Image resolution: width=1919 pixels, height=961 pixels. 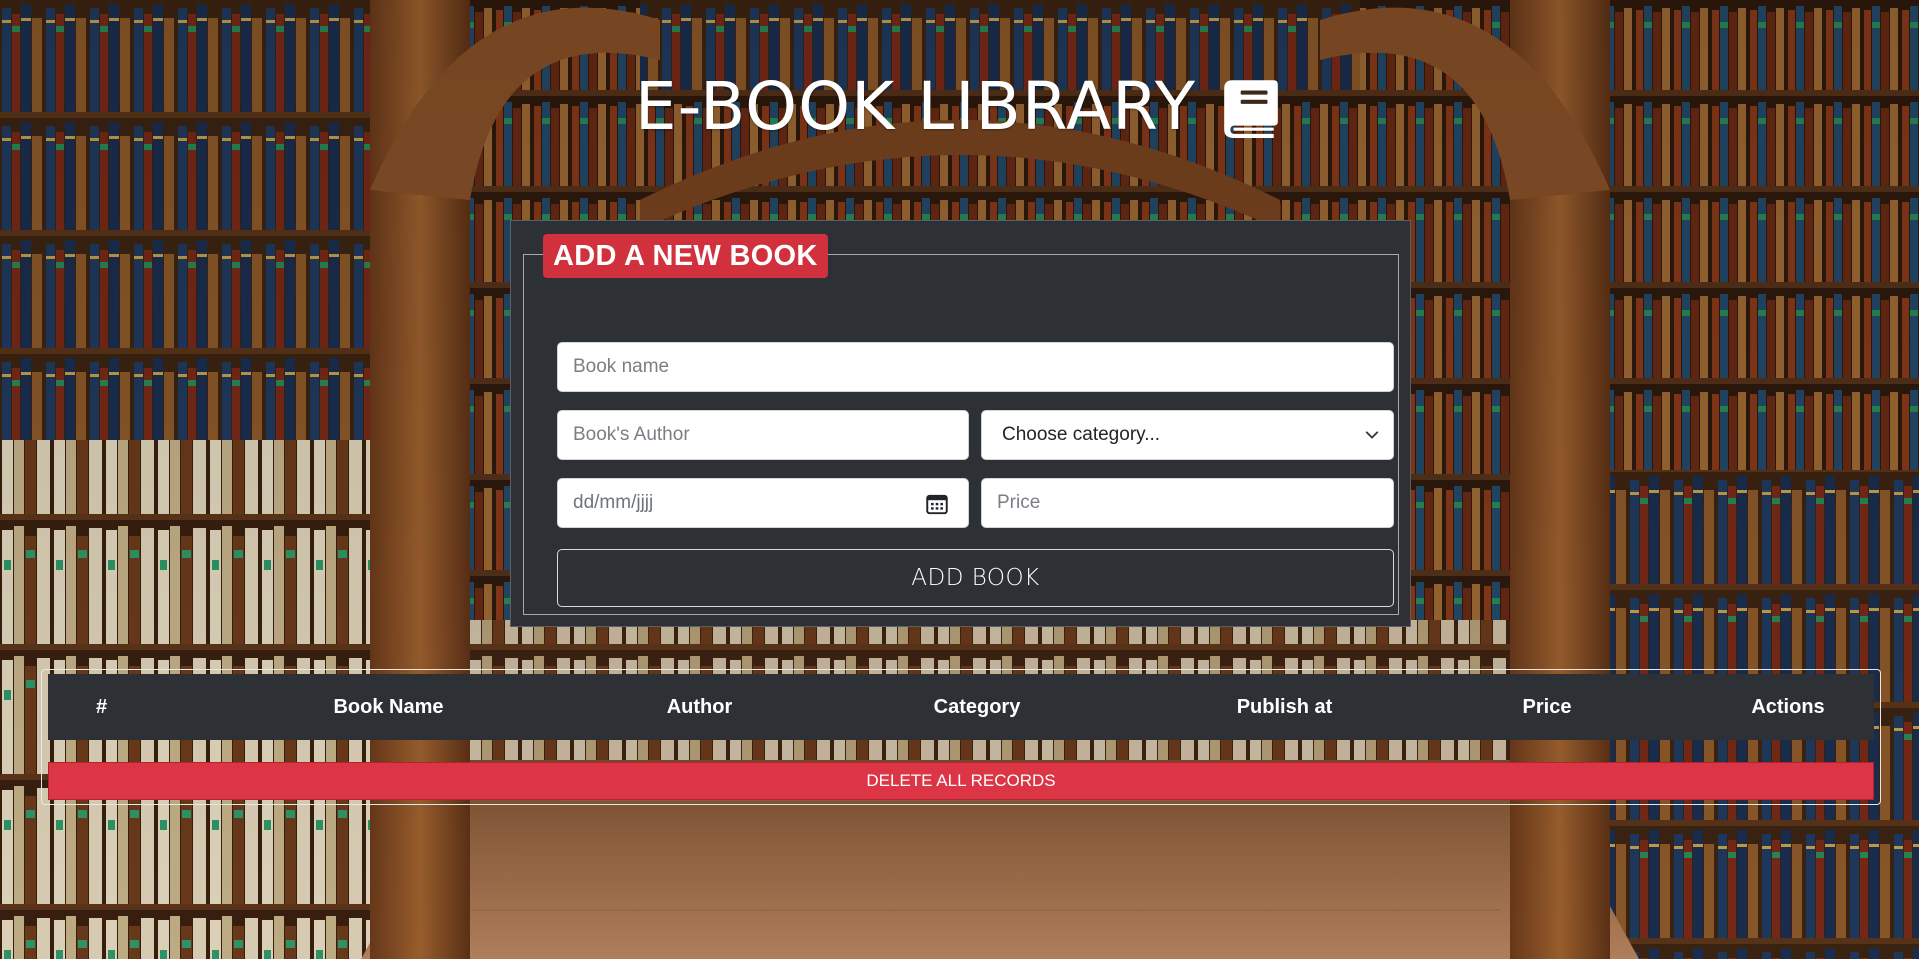 I want to click on column-header-price: Price, so click(x=1547, y=707).